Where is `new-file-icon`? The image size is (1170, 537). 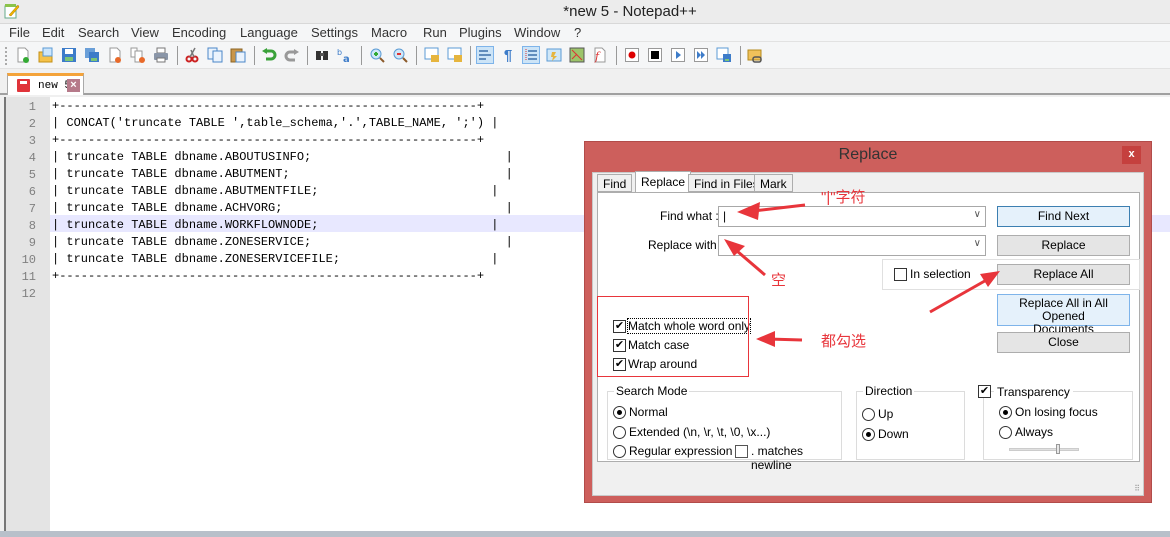
new-file-icon is located at coordinates (23, 55).